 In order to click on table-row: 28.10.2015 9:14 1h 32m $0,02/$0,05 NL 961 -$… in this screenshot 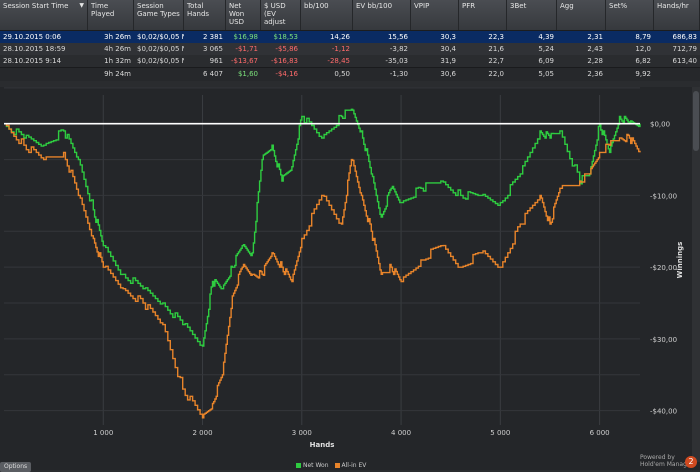, I will do `click(350, 61)`.